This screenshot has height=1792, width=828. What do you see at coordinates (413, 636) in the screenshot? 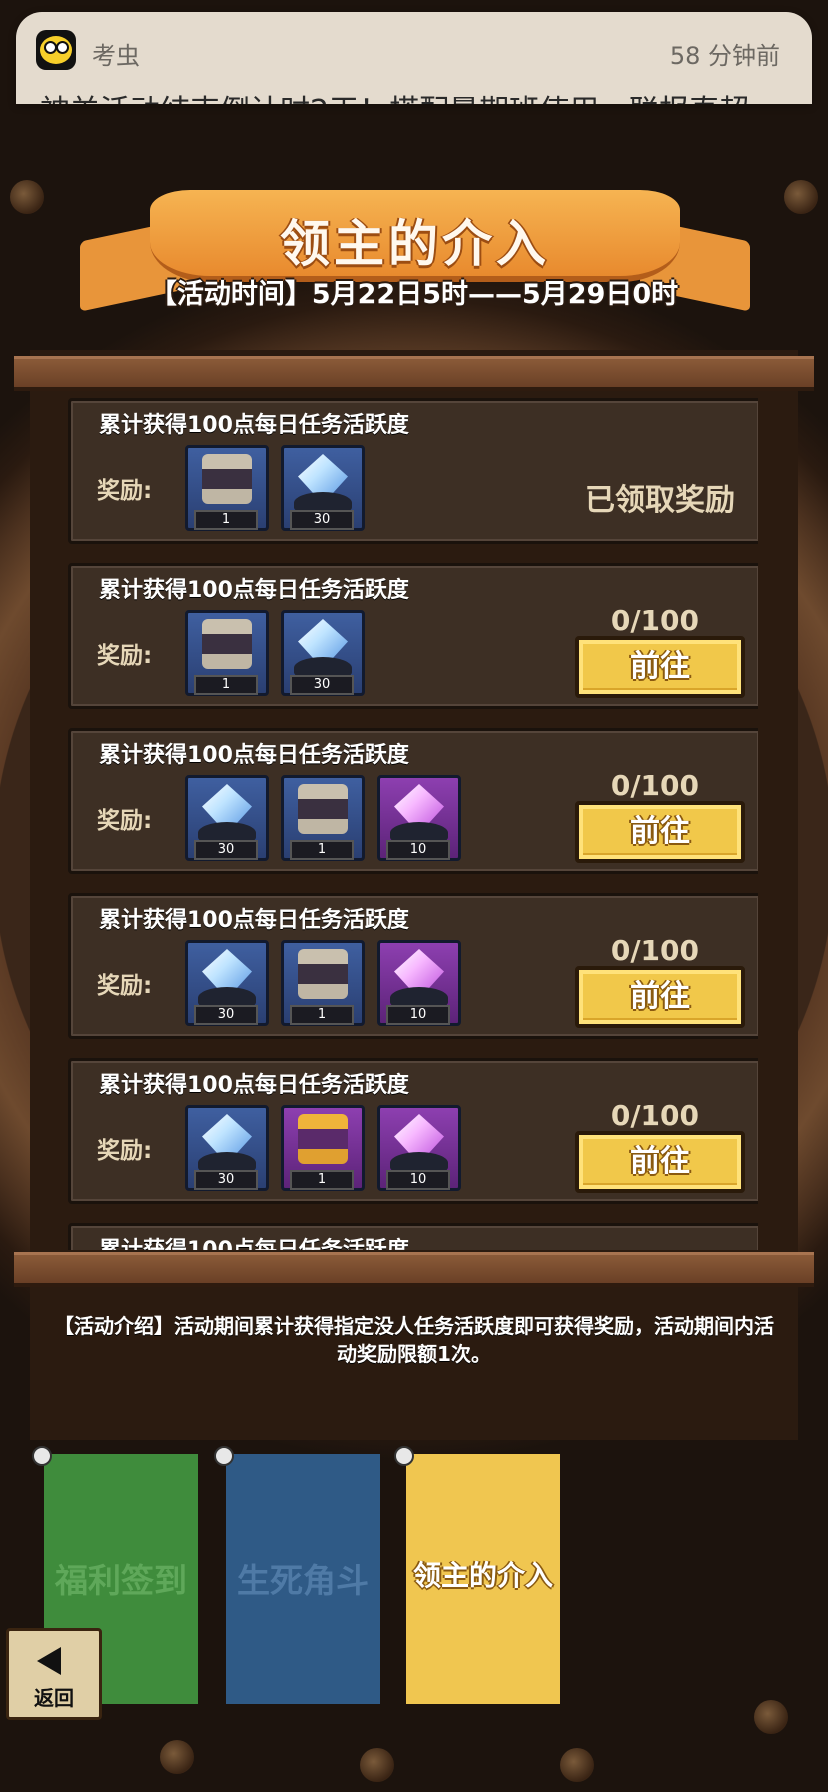
I see `task-card: 累计获得100点每日任务活跃度 奖励: 1 30 0/100 前往` at bounding box center [413, 636].